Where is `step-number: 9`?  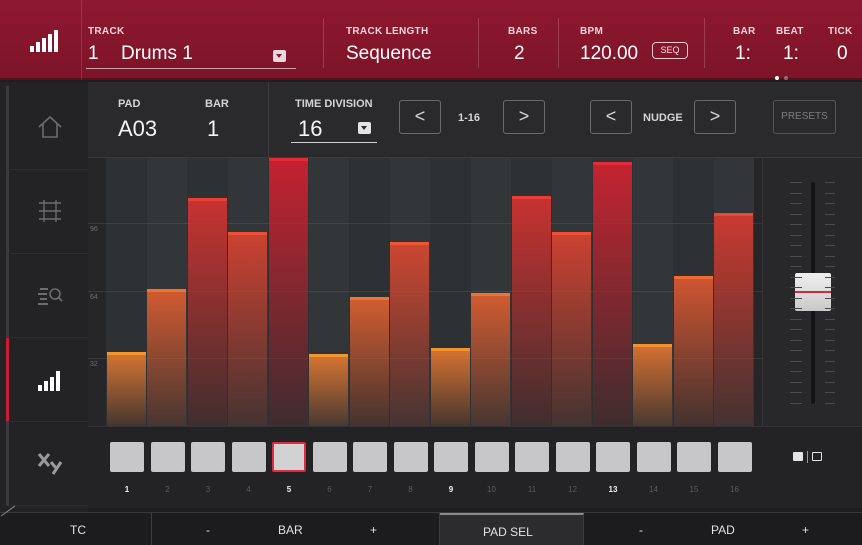
step-number: 9 is located at coordinates (451, 489).